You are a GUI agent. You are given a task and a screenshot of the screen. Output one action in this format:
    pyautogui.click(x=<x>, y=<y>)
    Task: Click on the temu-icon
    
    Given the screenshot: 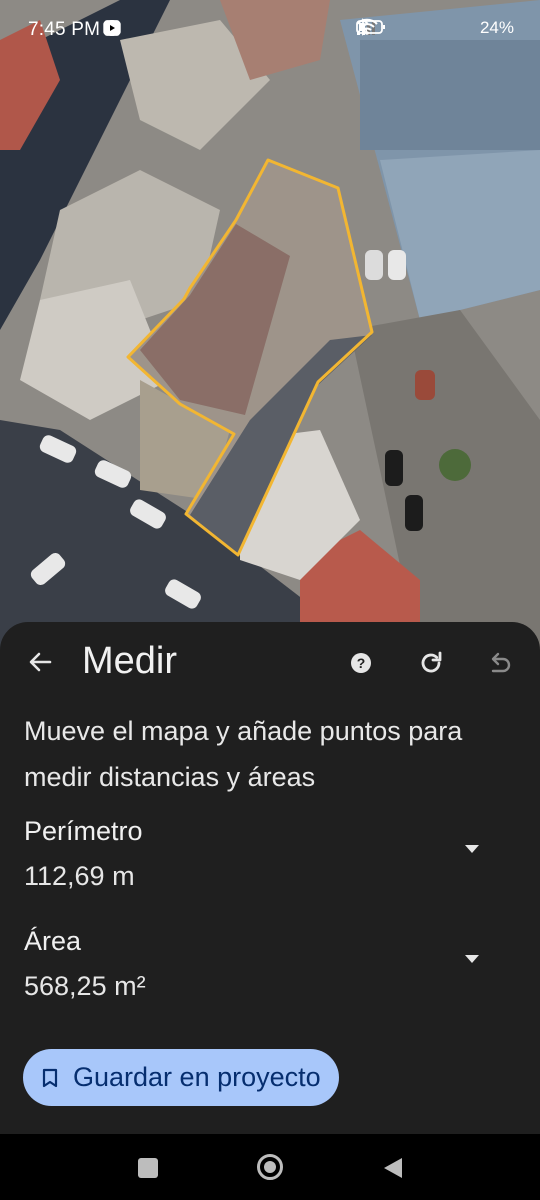 What is the action you would take?
    pyautogui.click(x=151, y=28)
    